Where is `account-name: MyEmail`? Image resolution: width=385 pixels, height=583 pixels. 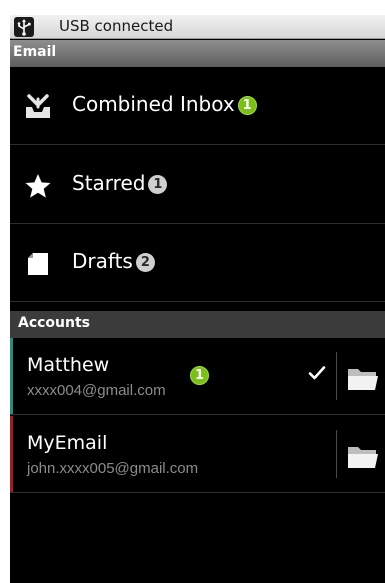
account-name: MyEmail is located at coordinates (67, 443).